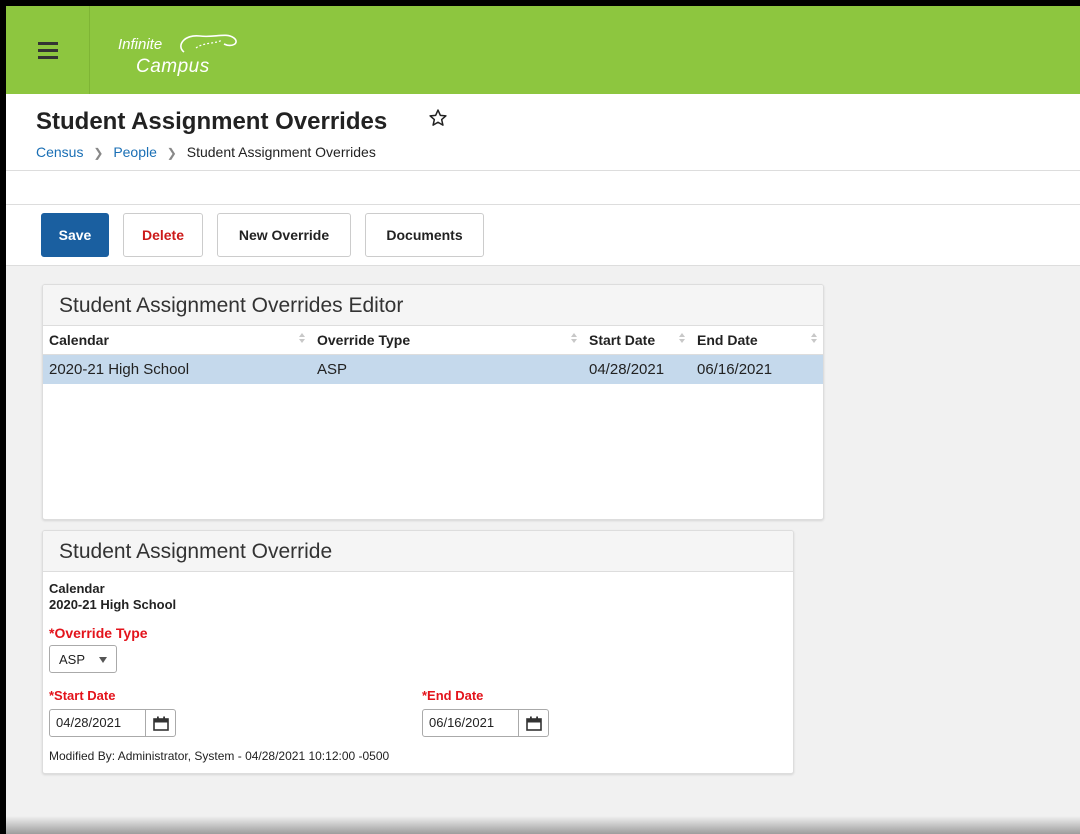  Describe the element at coordinates (637, 340) in the screenshot. I see `column-header-start-date: Start Date` at that location.